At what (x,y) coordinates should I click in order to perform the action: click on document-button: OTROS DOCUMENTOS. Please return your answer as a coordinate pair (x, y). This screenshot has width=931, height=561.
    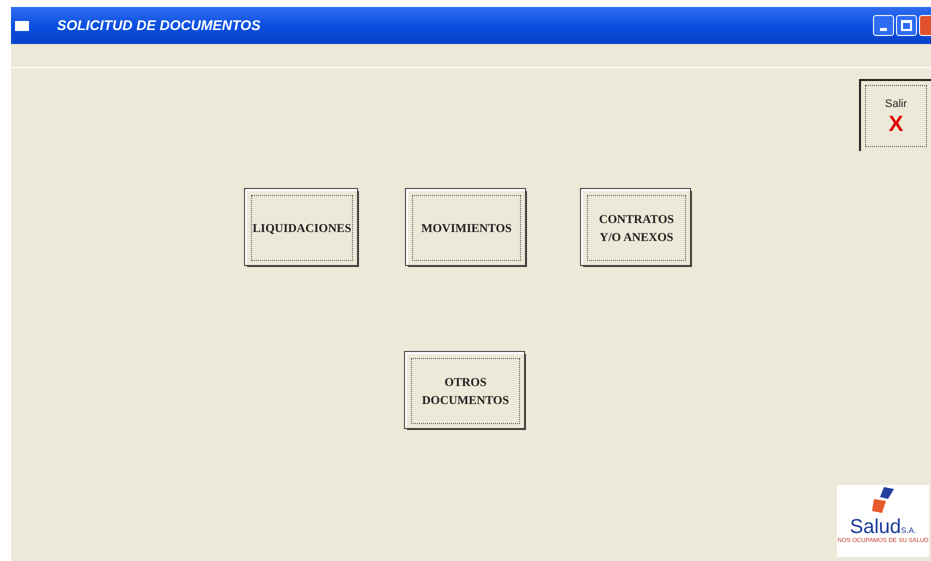
    Looking at the image, I should click on (464, 390).